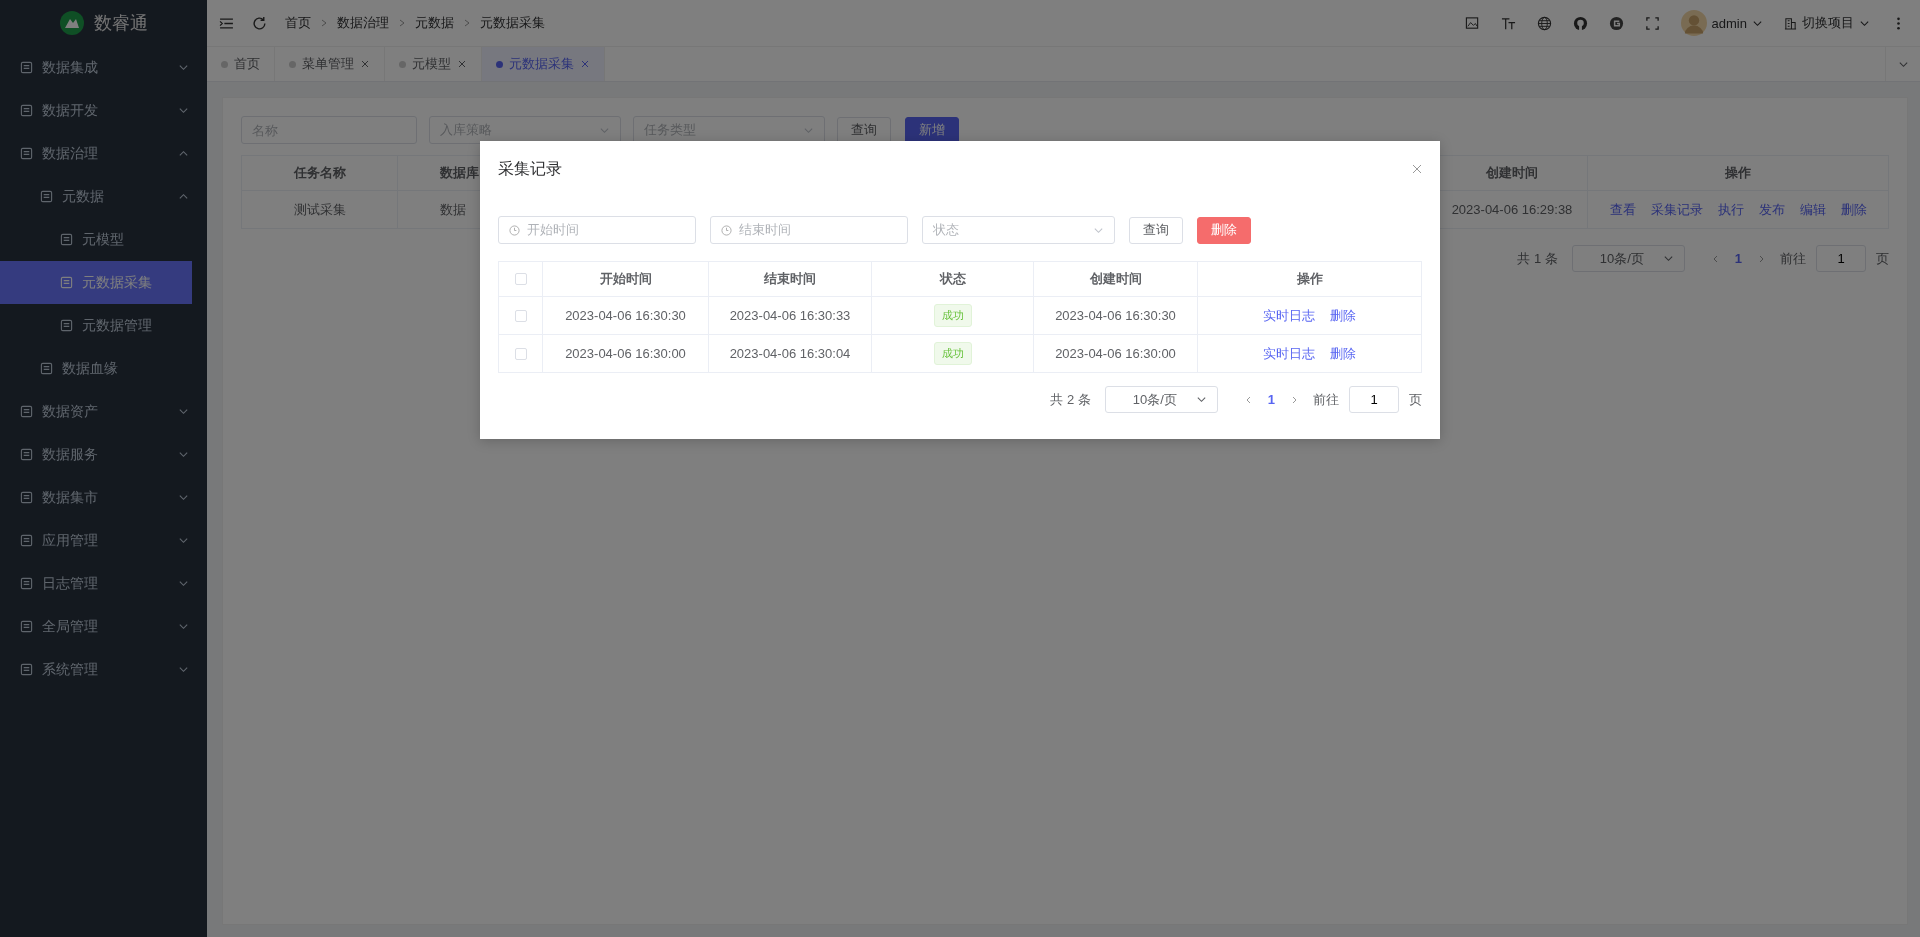 The height and width of the screenshot is (937, 1920). I want to click on sidebar-item: 元数据, so click(103, 196).